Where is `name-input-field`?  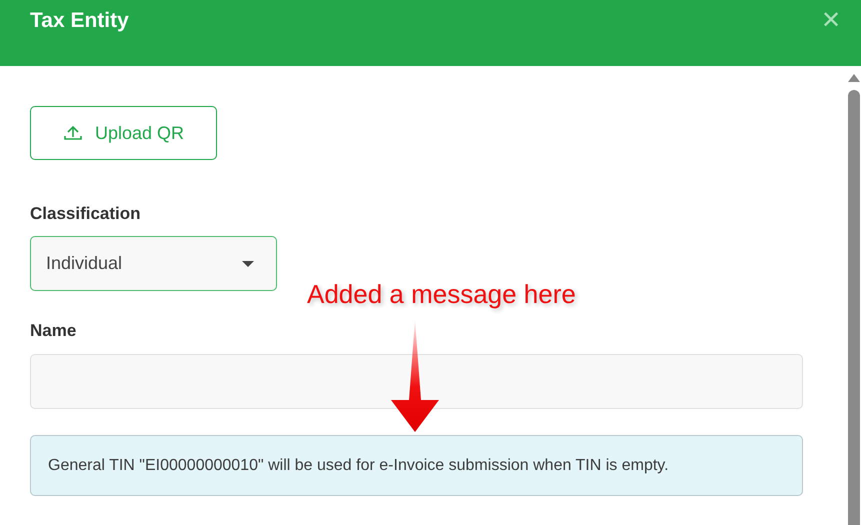 name-input-field is located at coordinates (416, 381).